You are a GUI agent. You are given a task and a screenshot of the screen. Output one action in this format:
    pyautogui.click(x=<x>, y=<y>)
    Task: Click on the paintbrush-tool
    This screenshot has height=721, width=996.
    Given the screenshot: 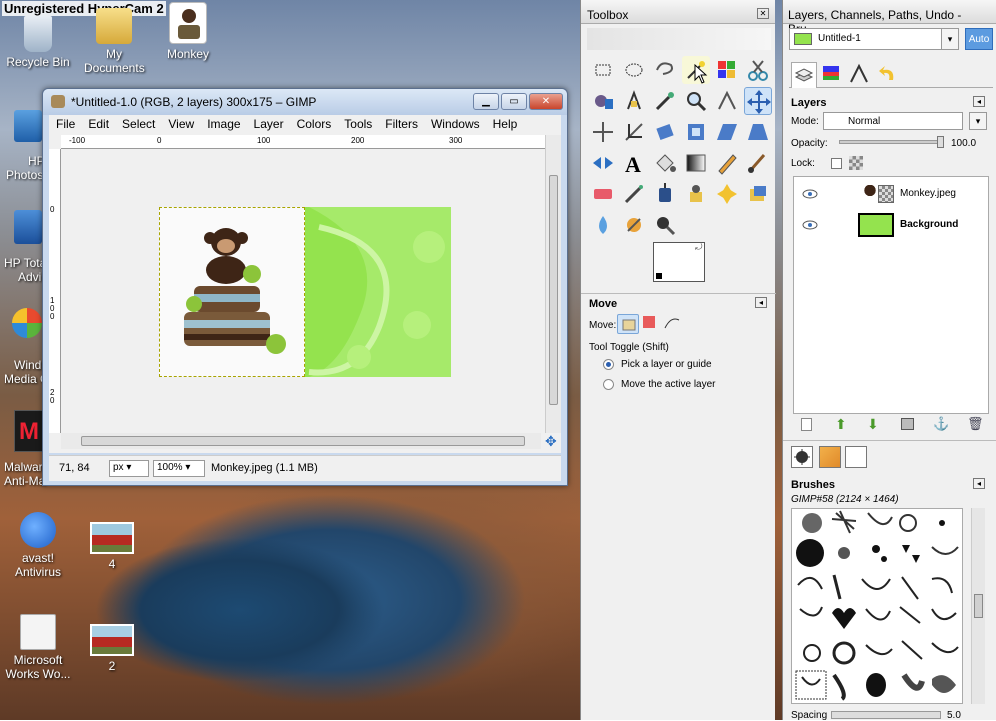 What is the action you would take?
    pyautogui.click(x=758, y=163)
    